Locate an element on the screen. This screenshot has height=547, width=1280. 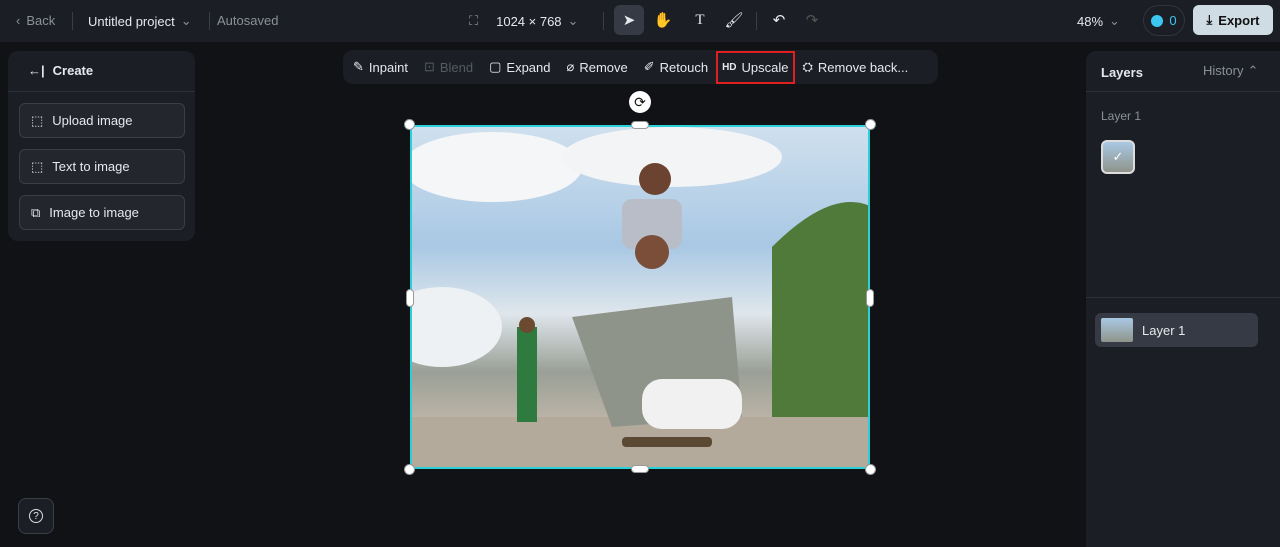
expand-button: ▢ Expand is located at coordinates (519, 67).